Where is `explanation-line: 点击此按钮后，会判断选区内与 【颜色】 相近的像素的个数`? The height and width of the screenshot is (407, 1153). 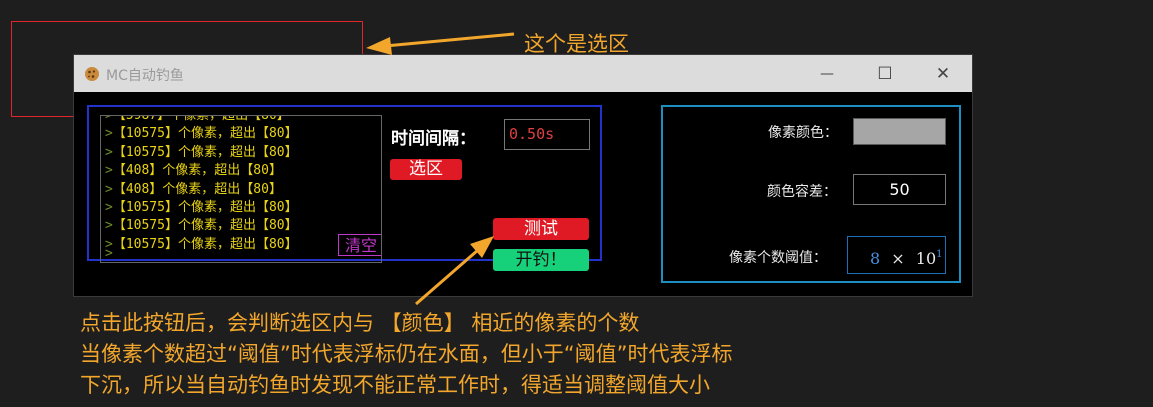
explanation-line: 点击此按钮后，会判断选区内与 【颜色】 相近的像素的个数 is located at coordinates (360, 323).